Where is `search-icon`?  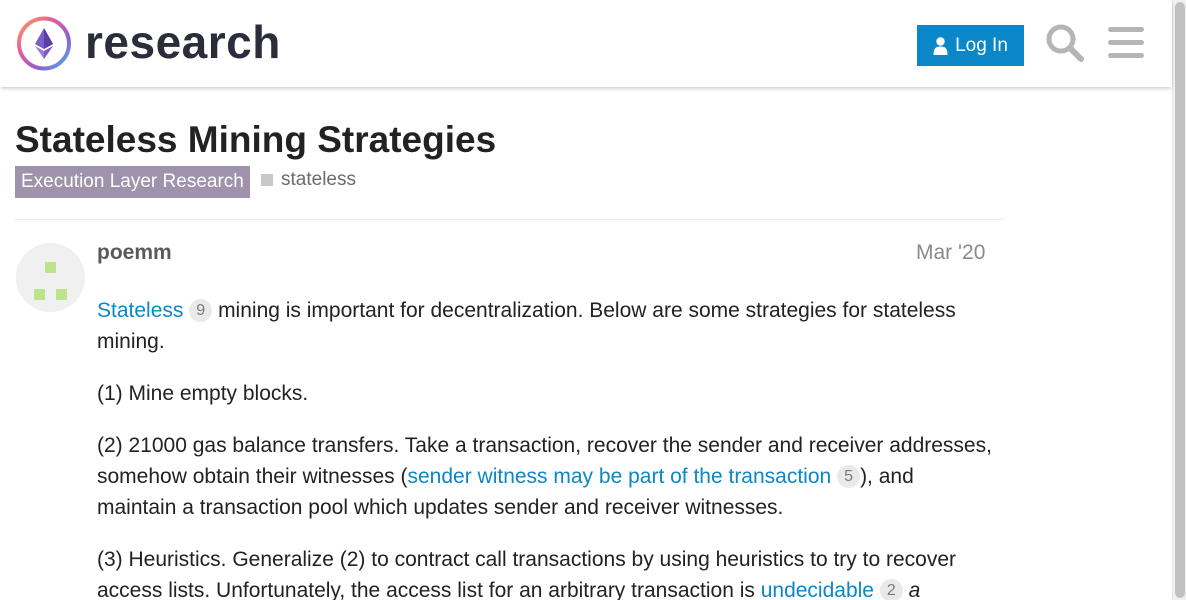
search-icon is located at coordinates (1065, 43).